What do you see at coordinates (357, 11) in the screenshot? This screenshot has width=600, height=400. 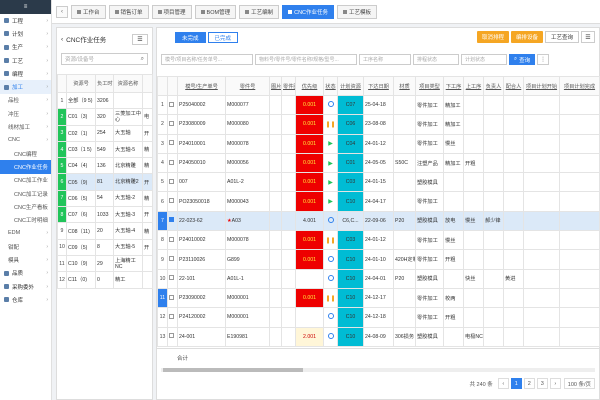 I see `tab-item: 工艺模板` at bounding box center [357, 11].